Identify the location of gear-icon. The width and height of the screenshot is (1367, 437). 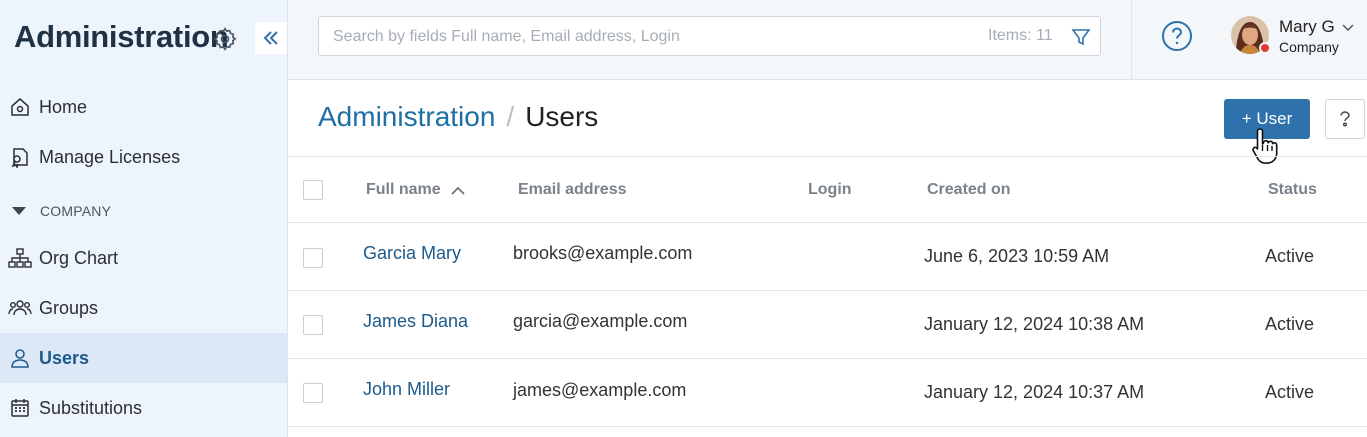
(225, 39).